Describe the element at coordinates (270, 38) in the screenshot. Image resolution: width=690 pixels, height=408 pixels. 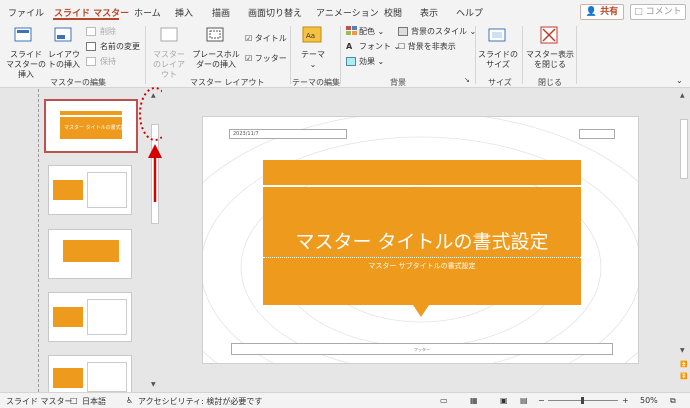
I see `title-checkbox-label: タイトル` at that location.